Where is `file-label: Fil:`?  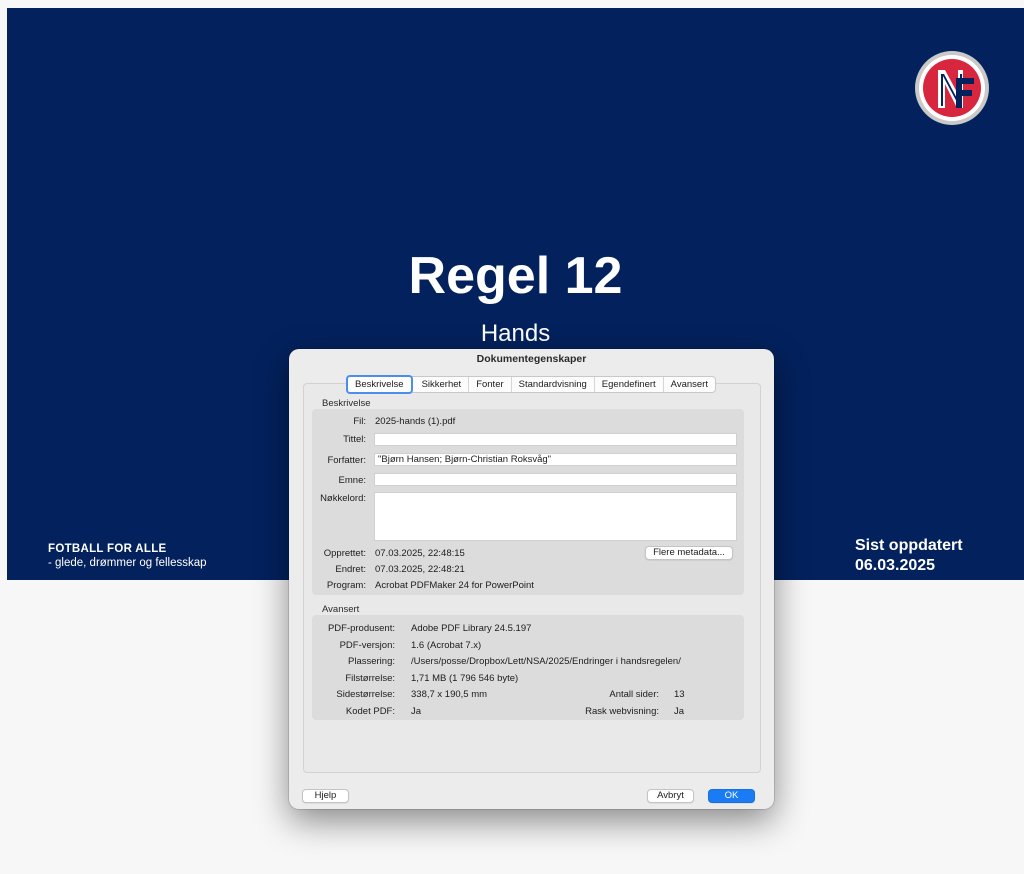
file-label: Fil: is located at coordinates (359, 421).